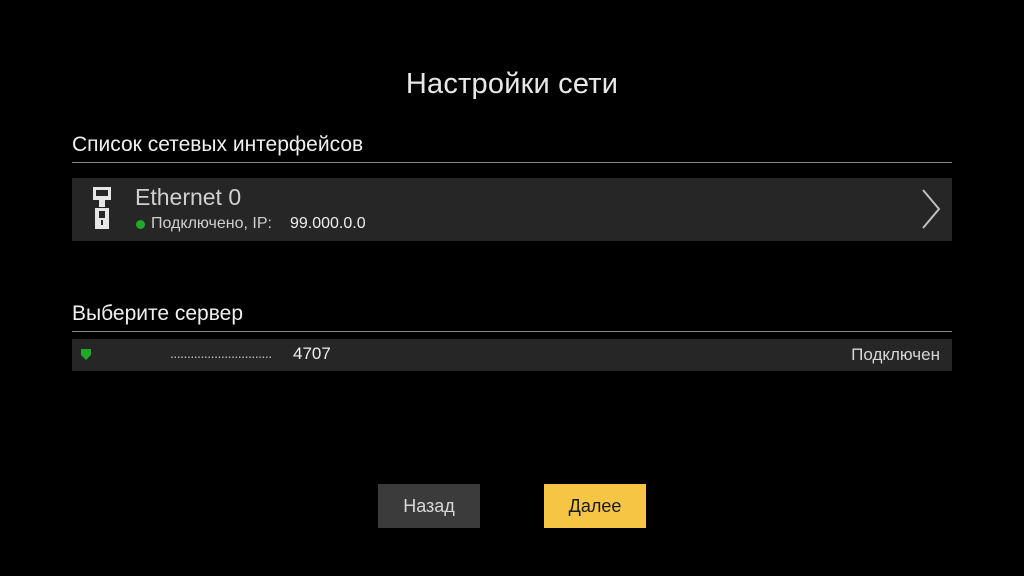 The width and height of the screenshot is (1024, 576). Describe the element at coordinates (512, 317) in the screenshot. I see `server-section-header: Выберите сервер` at that location.